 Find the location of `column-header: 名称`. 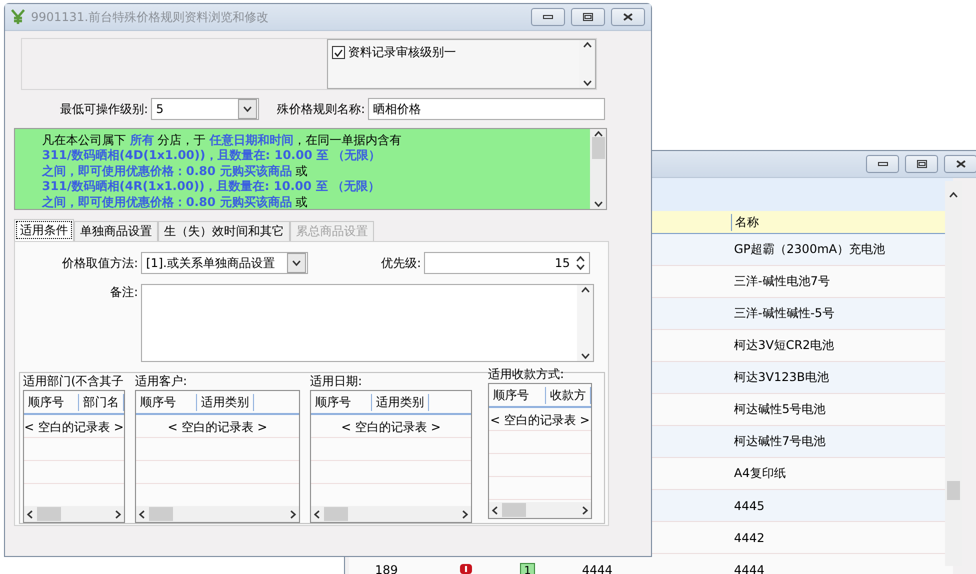

column-header: 名称 is located at coordinates (745, 222).